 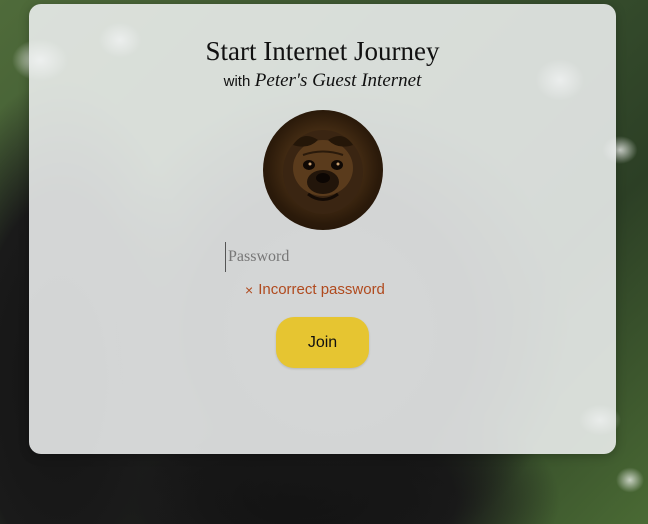 What do you see at coordinates (322, 51) in the screenshot?
I see `page-title: Start Internet Journey` at bounding box center [322, 51].